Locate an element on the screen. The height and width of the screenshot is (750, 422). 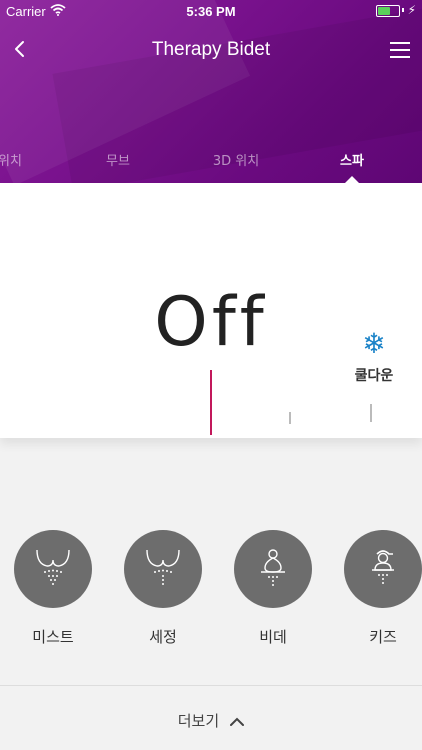
mode-label: 비데 is located at coordinates (273, 637).